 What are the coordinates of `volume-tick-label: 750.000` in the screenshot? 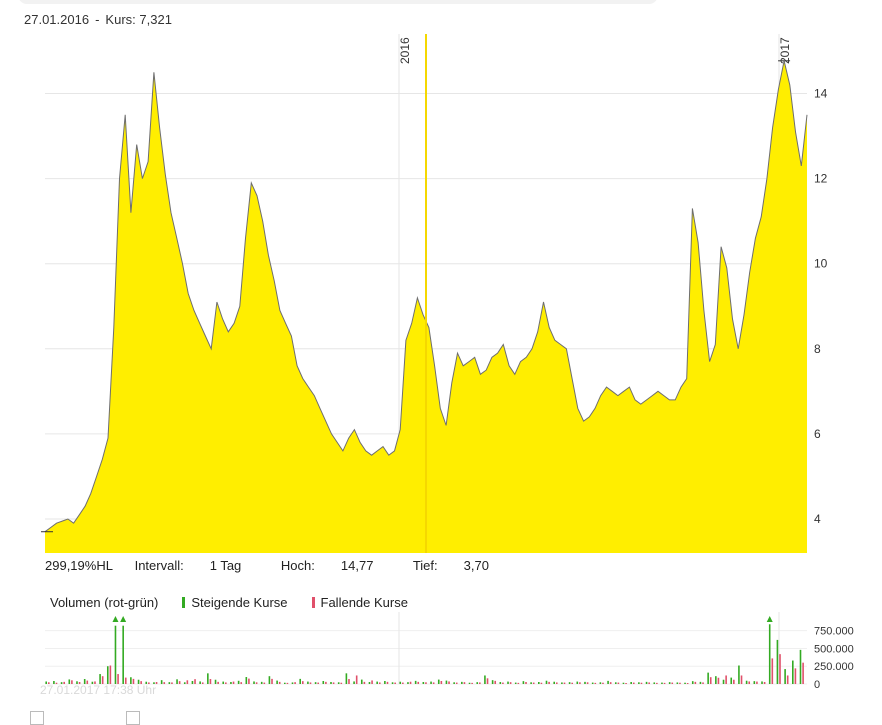 It's located at (834, 632).